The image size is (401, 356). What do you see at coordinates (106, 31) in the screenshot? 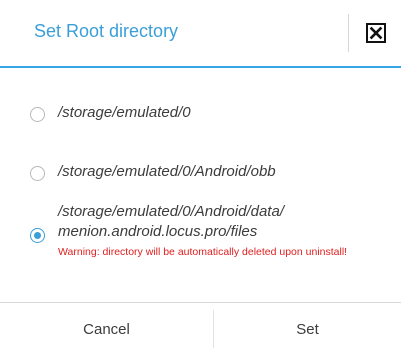
I see `dialog-title: Set Root directory` at bounding box center [106, 31].